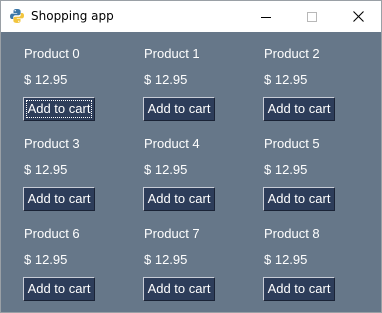 Image resolution: width=382 pixels, height=313 pixels. I want to click on minimize-icon, so click(266, 16).